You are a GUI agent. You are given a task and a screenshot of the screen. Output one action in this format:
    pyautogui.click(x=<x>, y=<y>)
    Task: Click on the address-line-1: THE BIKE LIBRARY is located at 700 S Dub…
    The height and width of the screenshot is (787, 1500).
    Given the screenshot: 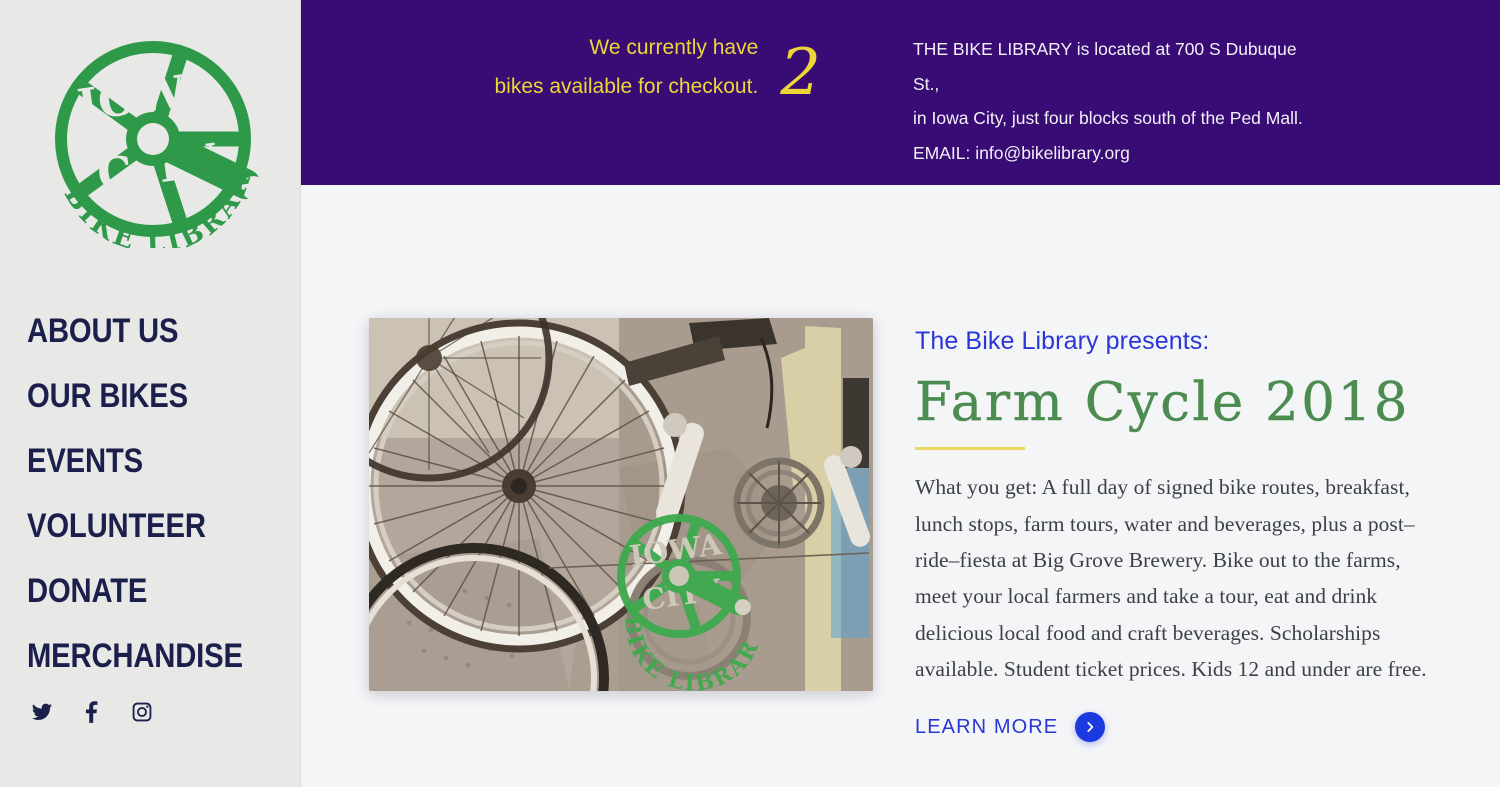 What is the action you would take?
    pyautogui.click(x=1105, y=49)
    